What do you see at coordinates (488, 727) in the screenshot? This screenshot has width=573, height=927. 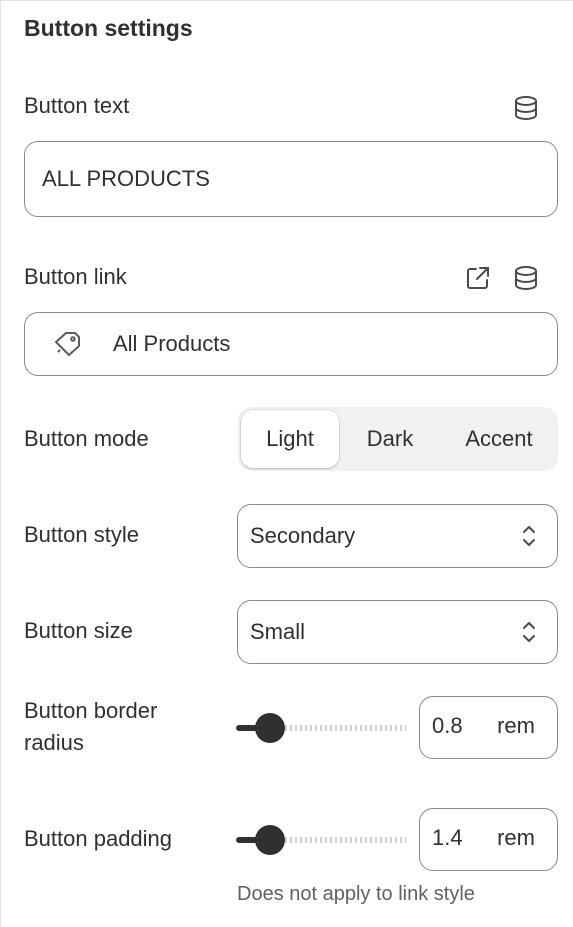 I see `border-radius-input: 0.8 rem` at bounding box center [488, 727].